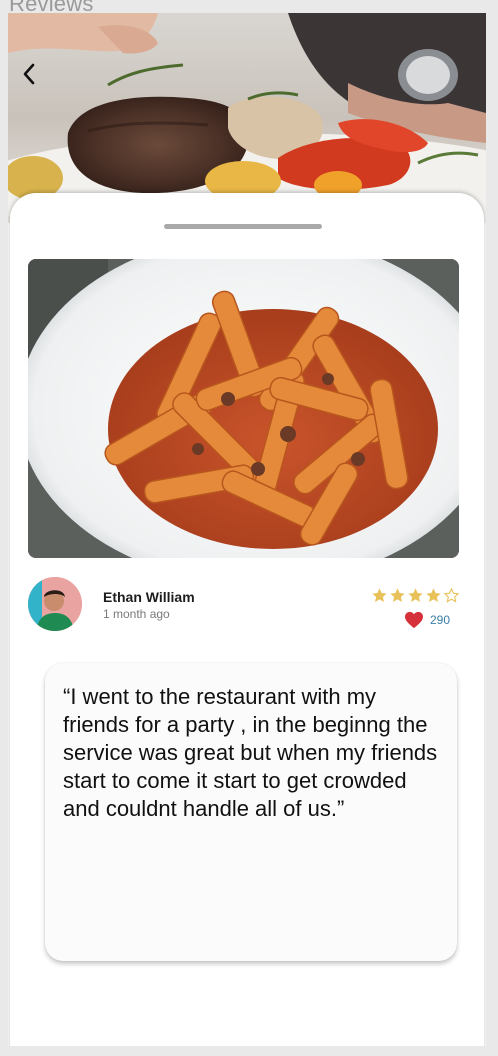  Describe the element at coordinates (243, 226) in the screenshot. I see `sheet-drag-handle` at that location.